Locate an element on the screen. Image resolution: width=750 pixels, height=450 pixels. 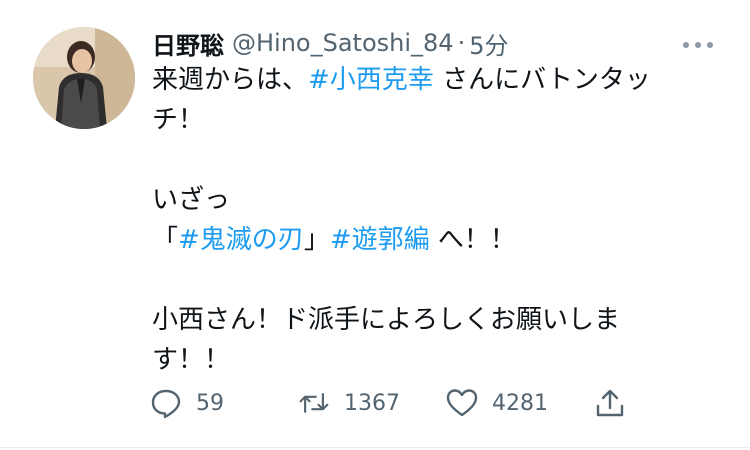
like-icon is located at coordinates (462, 403).